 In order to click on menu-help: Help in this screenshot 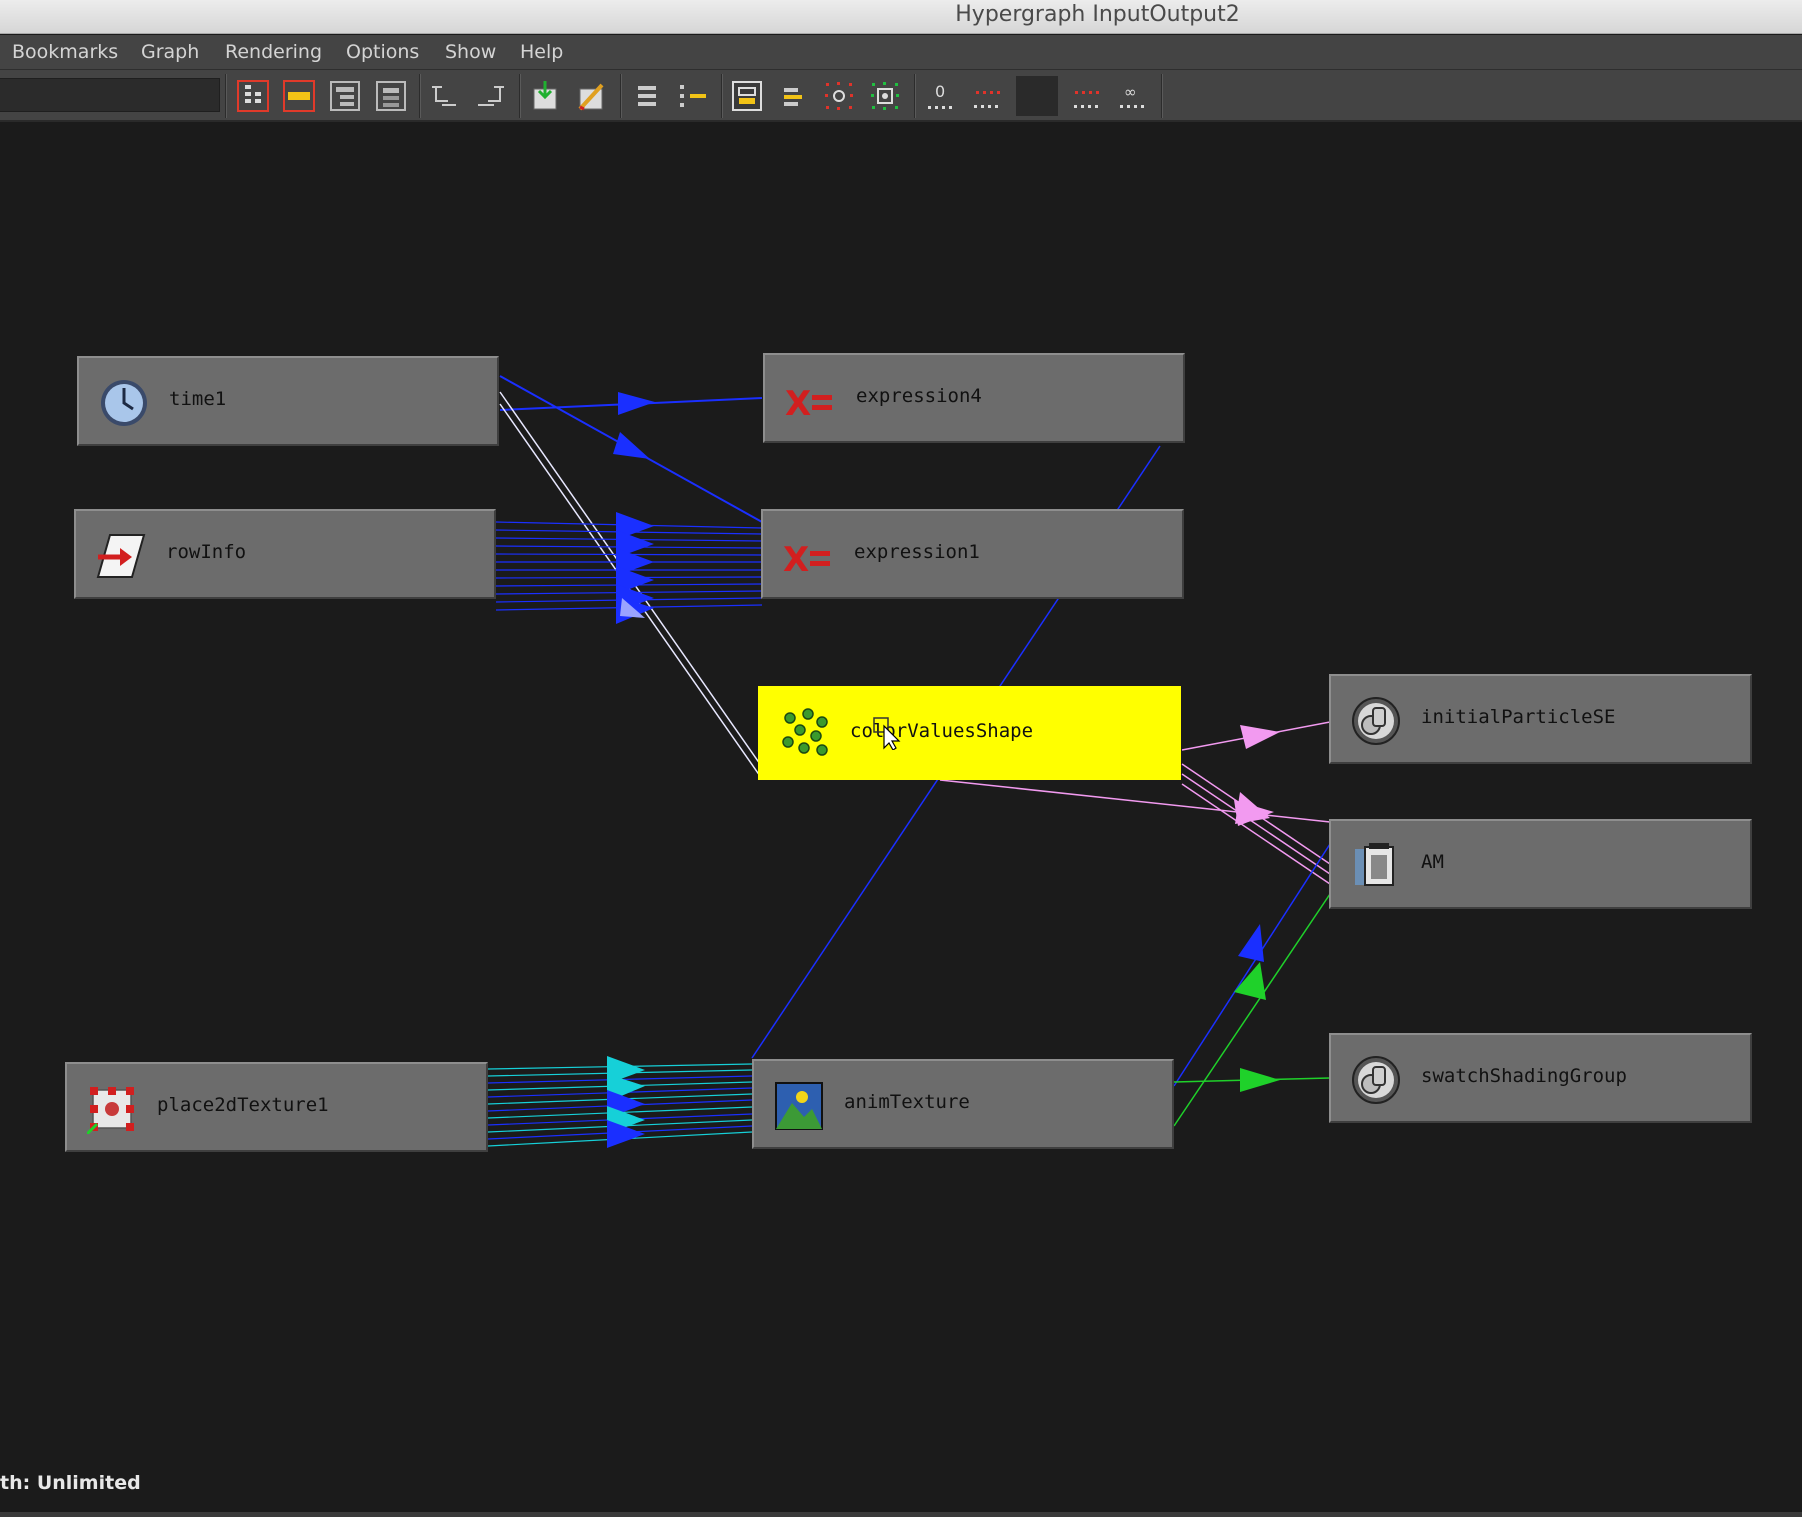, I will do `click(541, 52)`.